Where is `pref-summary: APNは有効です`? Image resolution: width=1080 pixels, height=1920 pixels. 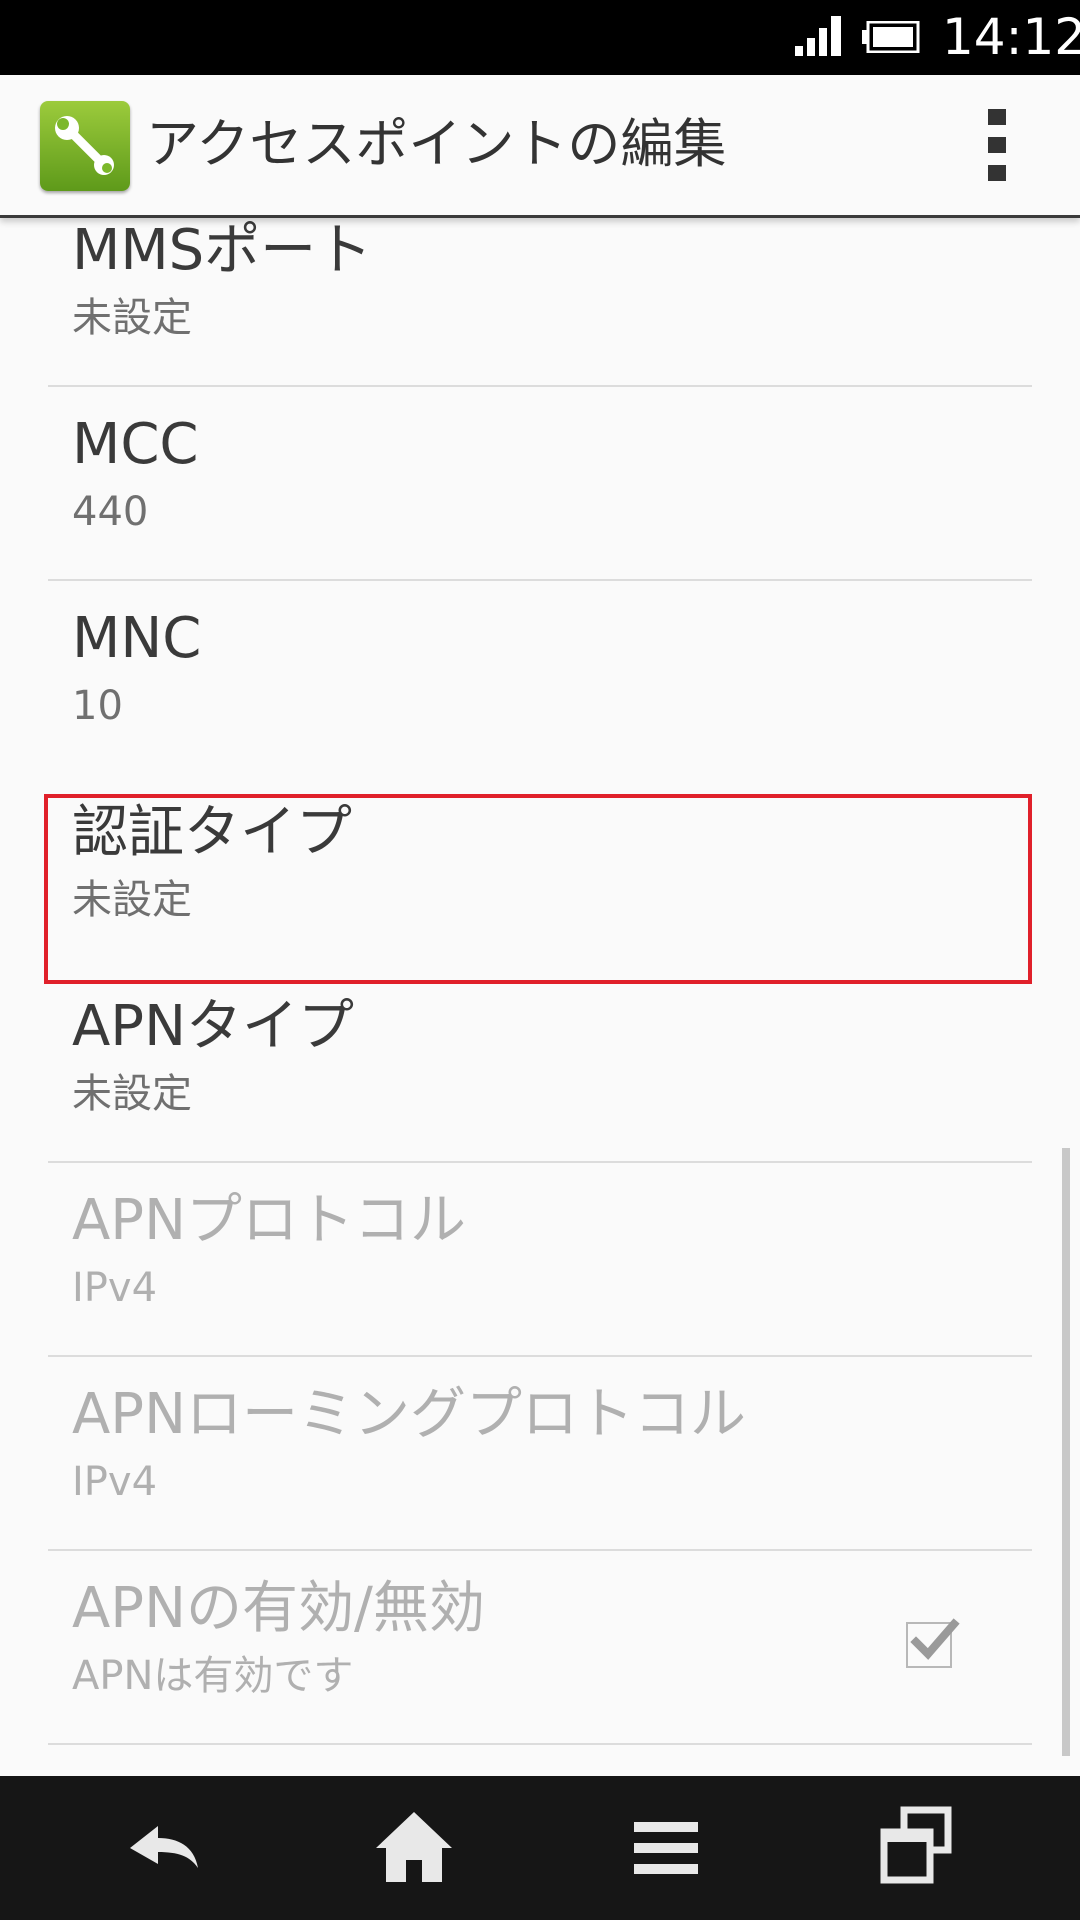 pref-summary: APNは有効です is located at coordinates (213, 1676).